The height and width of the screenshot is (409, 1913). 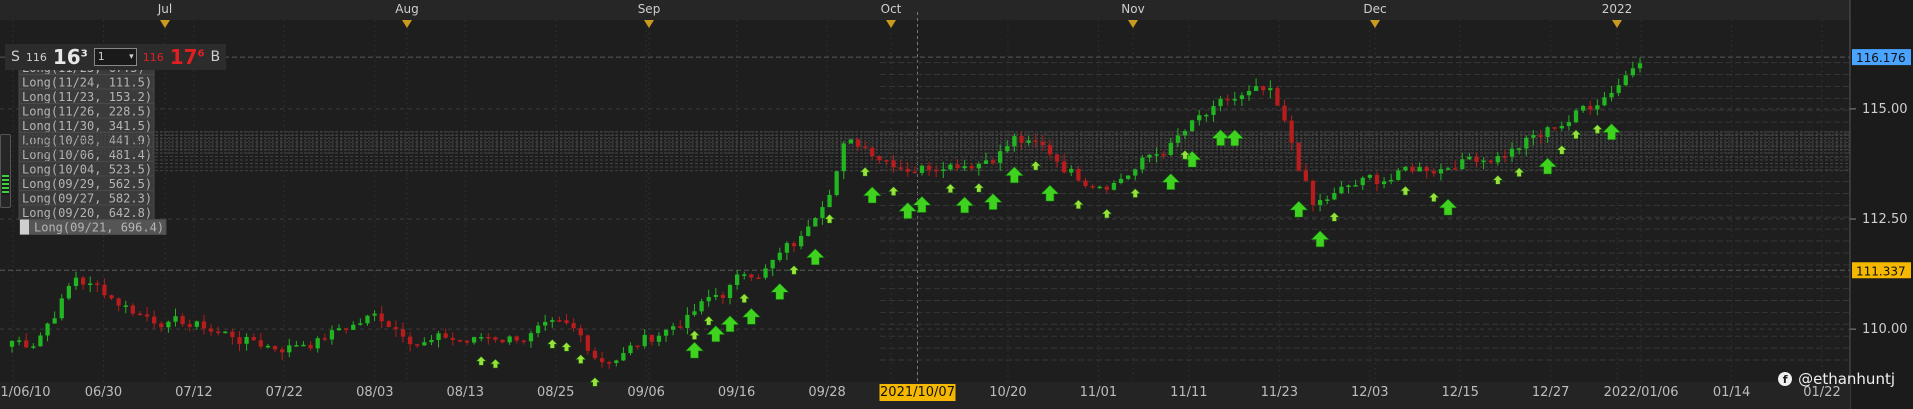 What do you see at coordinates (826, 392) in the screenshot?
I see `date-tick-label: 09/28` at bounding box center [826, 392].